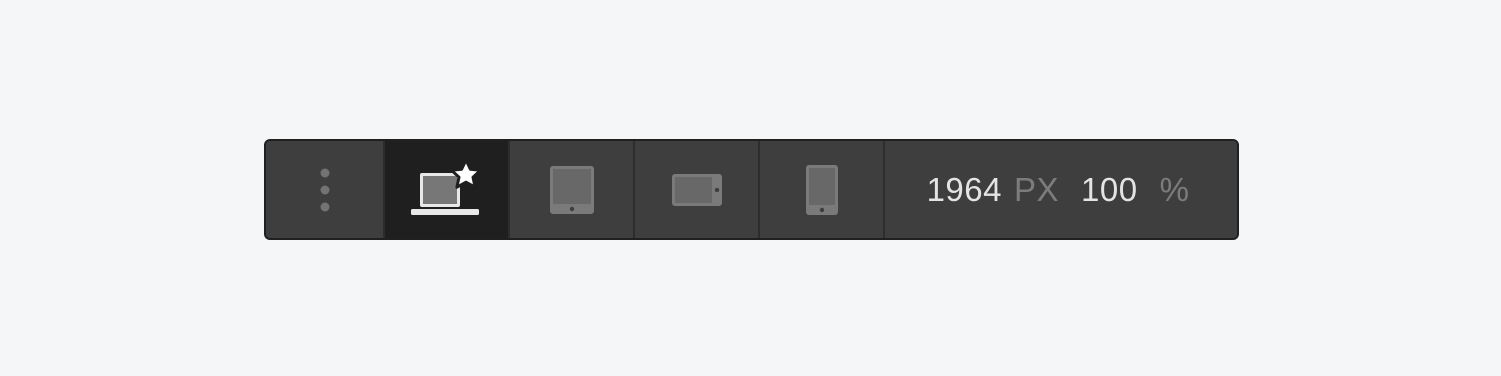 This screenshot has width=1501, height=376. I want to click on tablet-icon, so click(572, 190).